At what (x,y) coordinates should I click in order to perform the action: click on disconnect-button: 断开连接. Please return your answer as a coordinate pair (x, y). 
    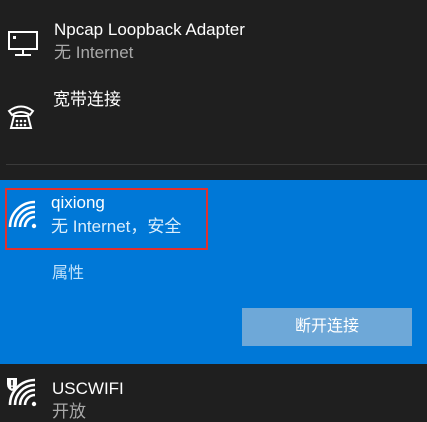
    Looking at the image, I should click on (327, 327).